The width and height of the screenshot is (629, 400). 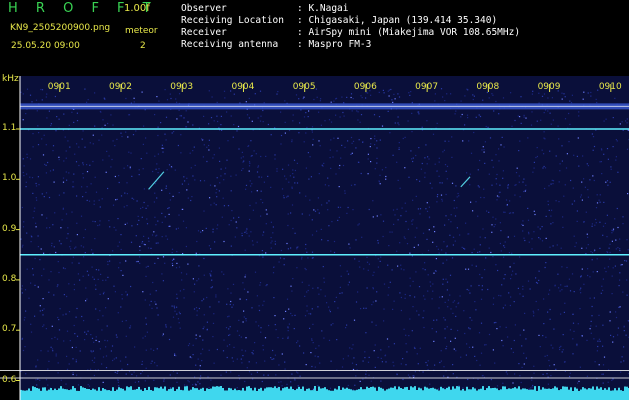 What do you see at coordinates (334, 44) in the screenshot?
I see `meta-value-antenna: : Maspro FM-3` at bounding box center [334, 44].